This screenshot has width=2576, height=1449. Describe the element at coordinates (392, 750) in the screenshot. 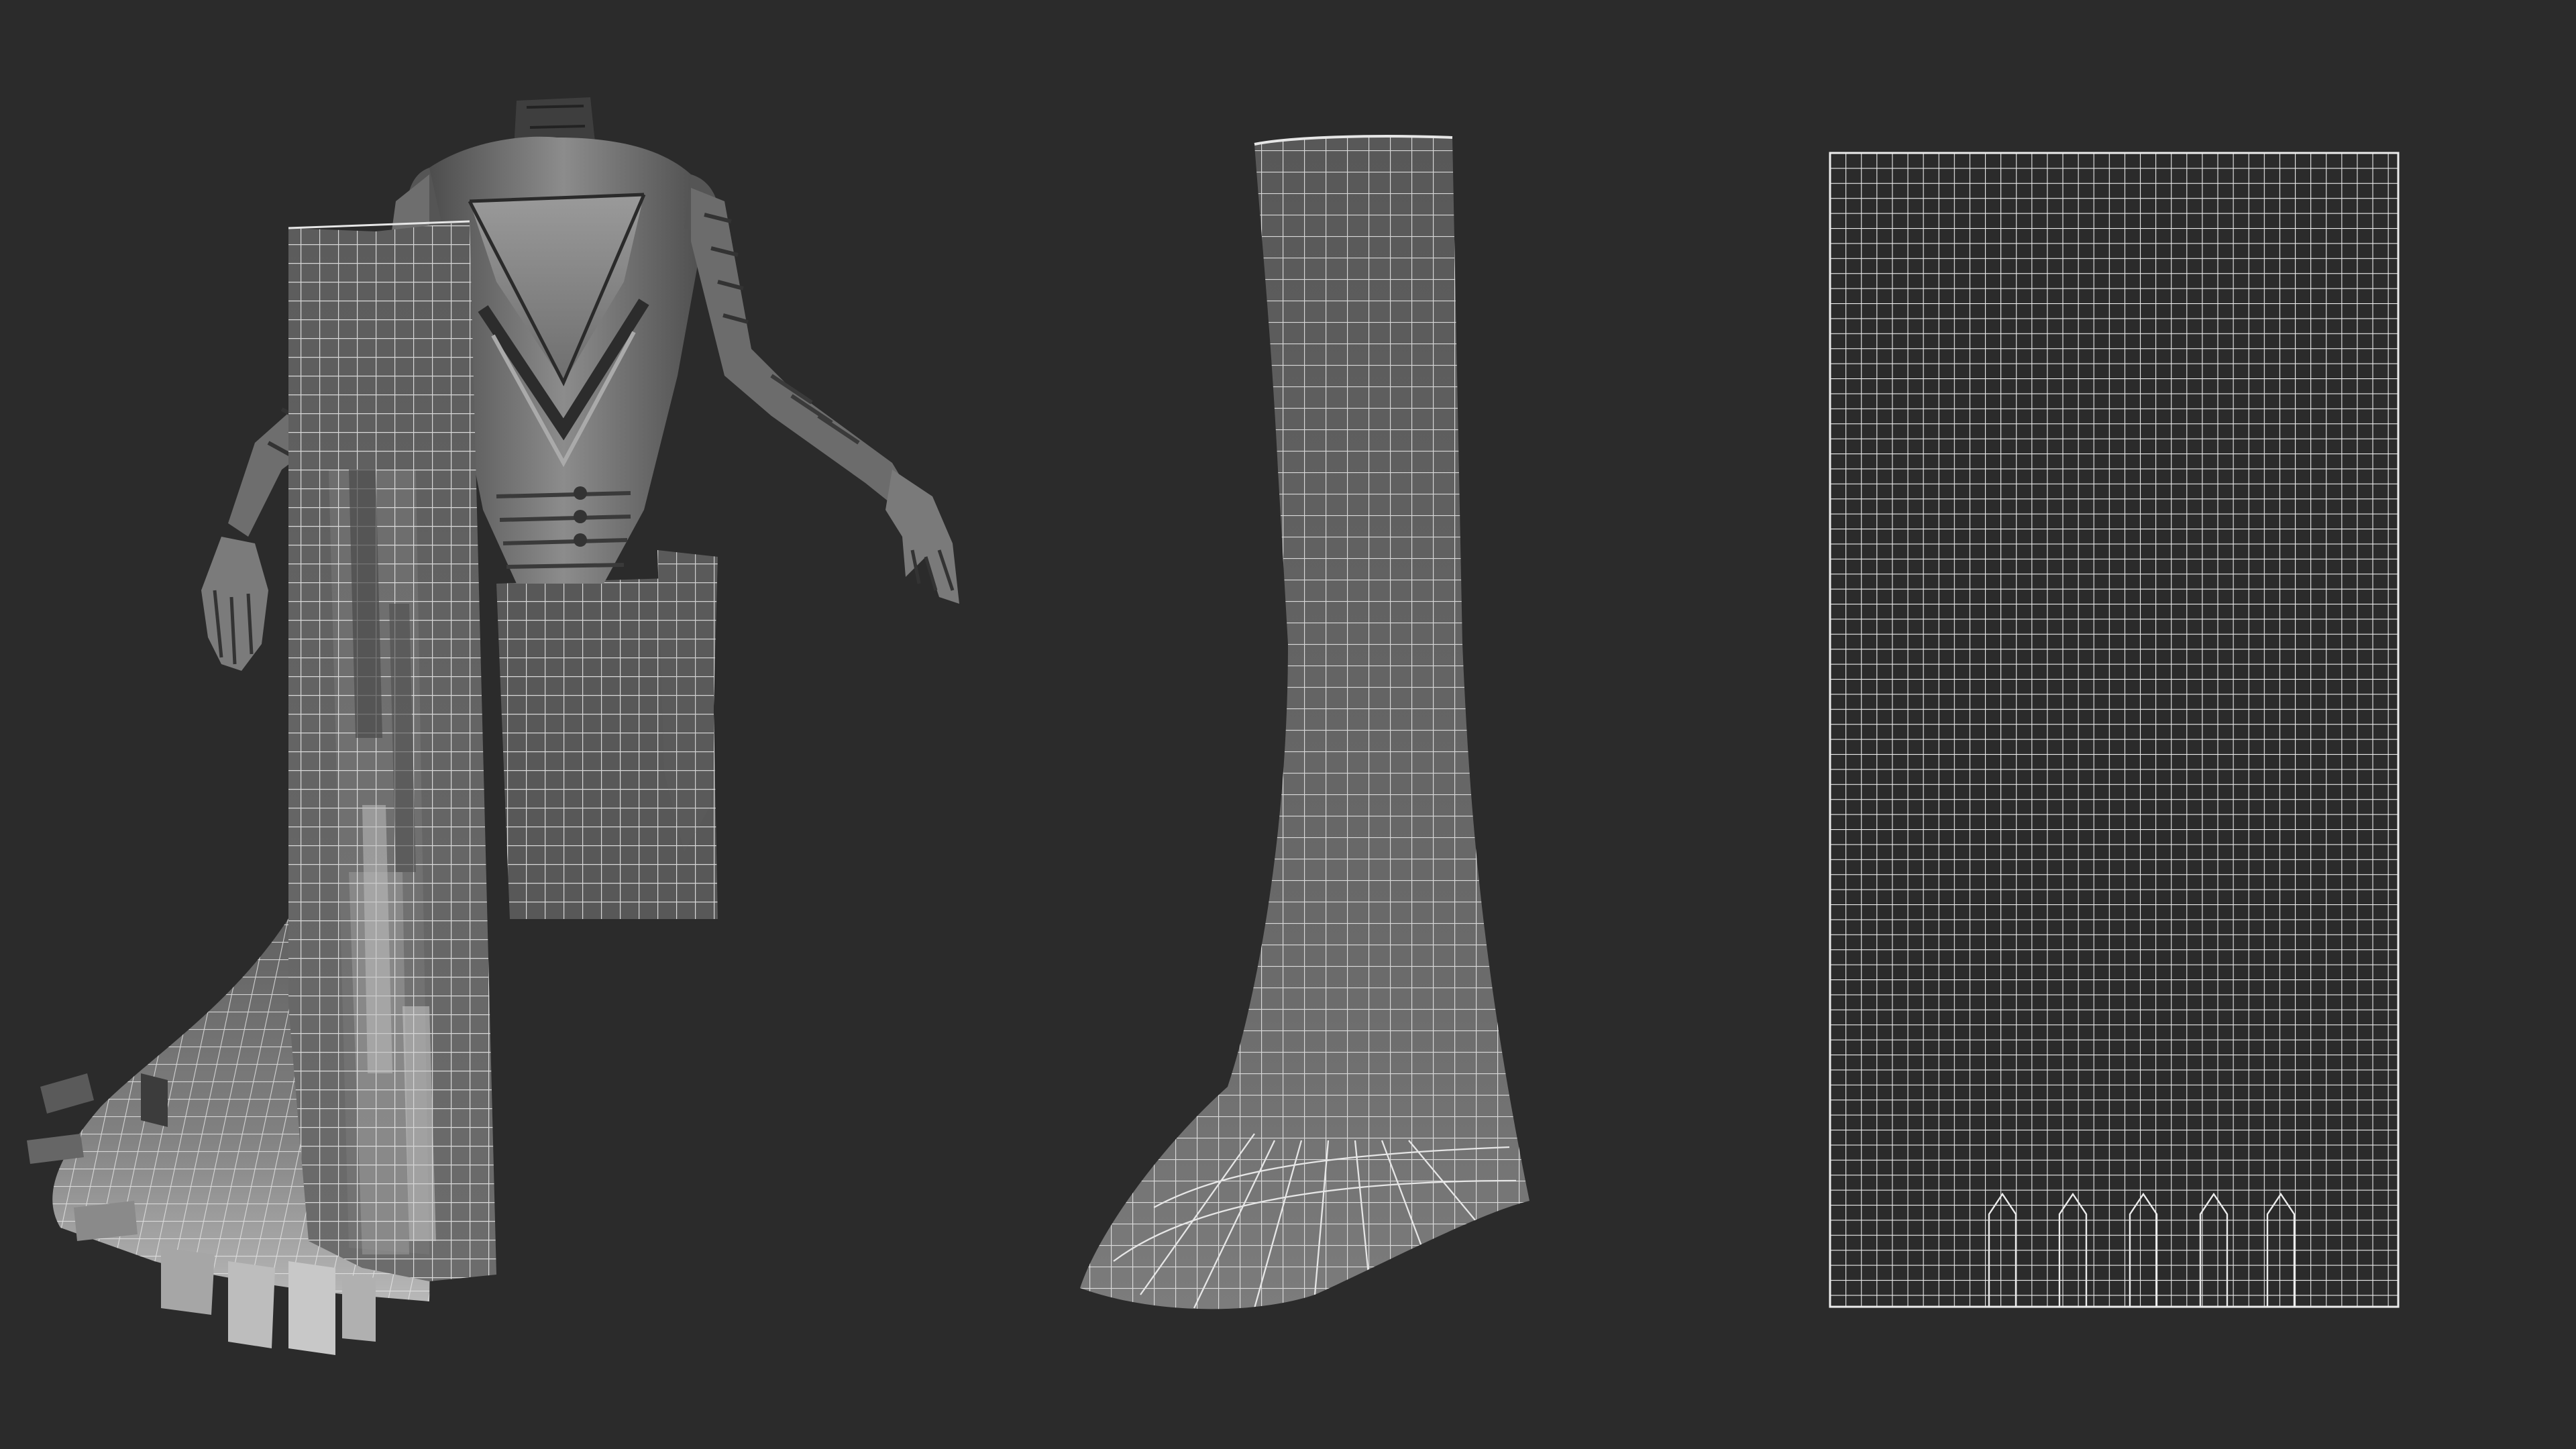

I see `cloak-drape` at that location.